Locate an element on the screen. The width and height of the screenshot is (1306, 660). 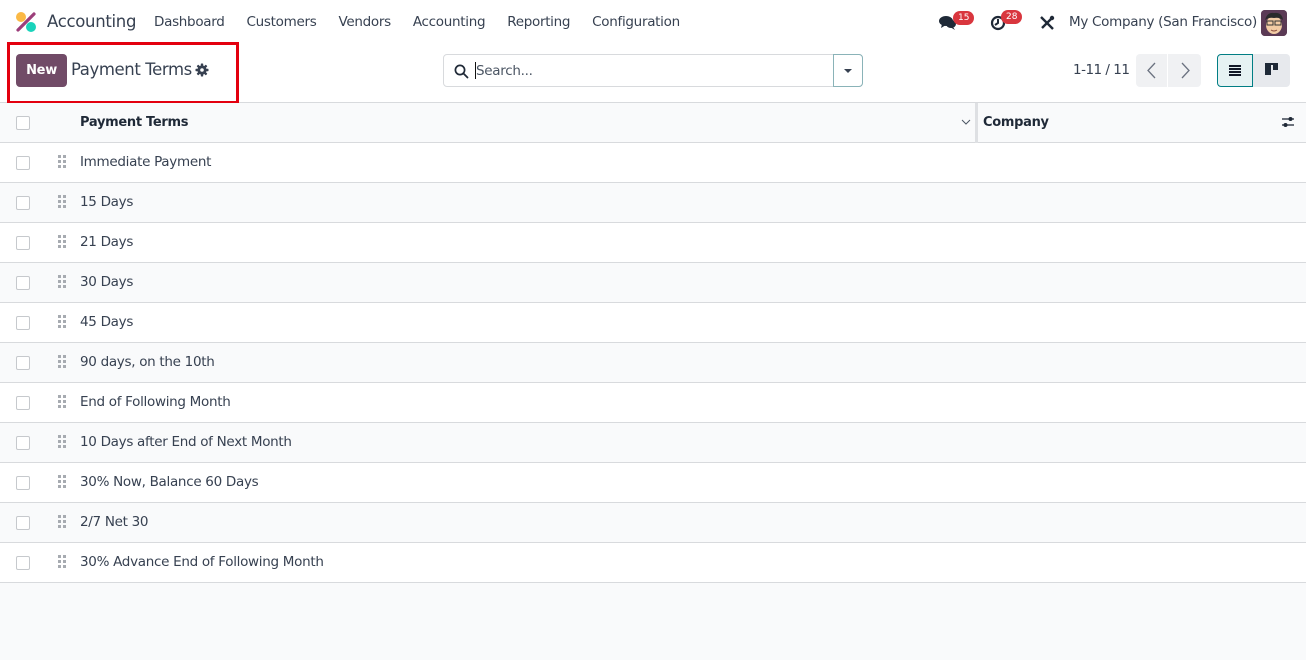
kanban-icon is located at coordinates (1271, 69).